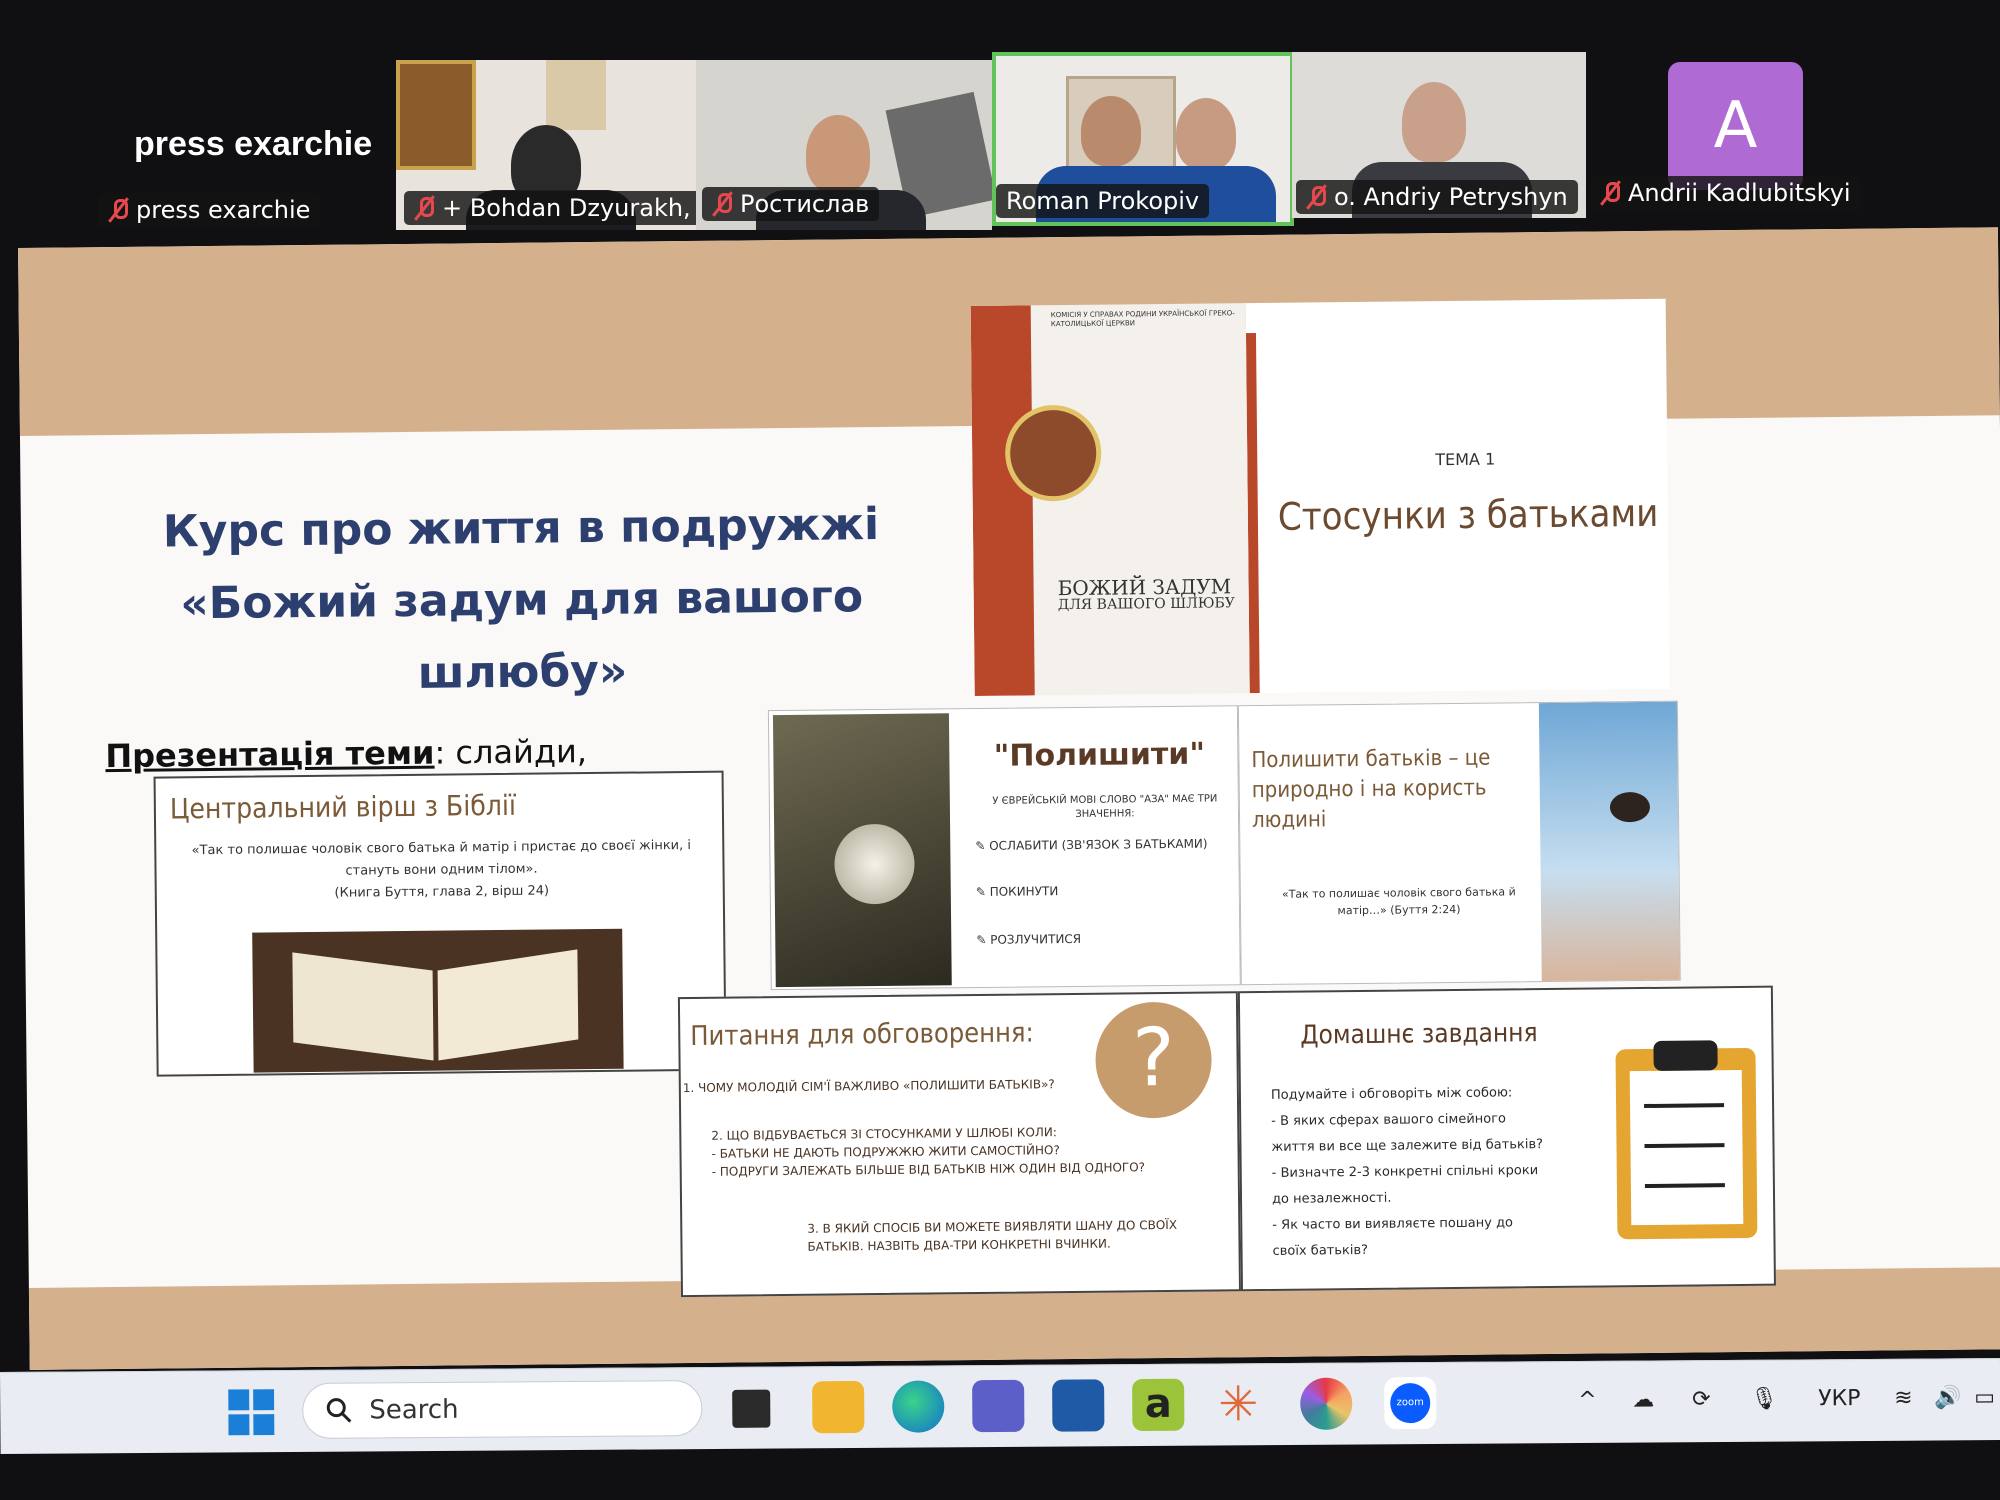 The width and height of the screenshot is (2000, 1500). I want to click on participant-name: Roman Prokopiv, so click(1103, 201).